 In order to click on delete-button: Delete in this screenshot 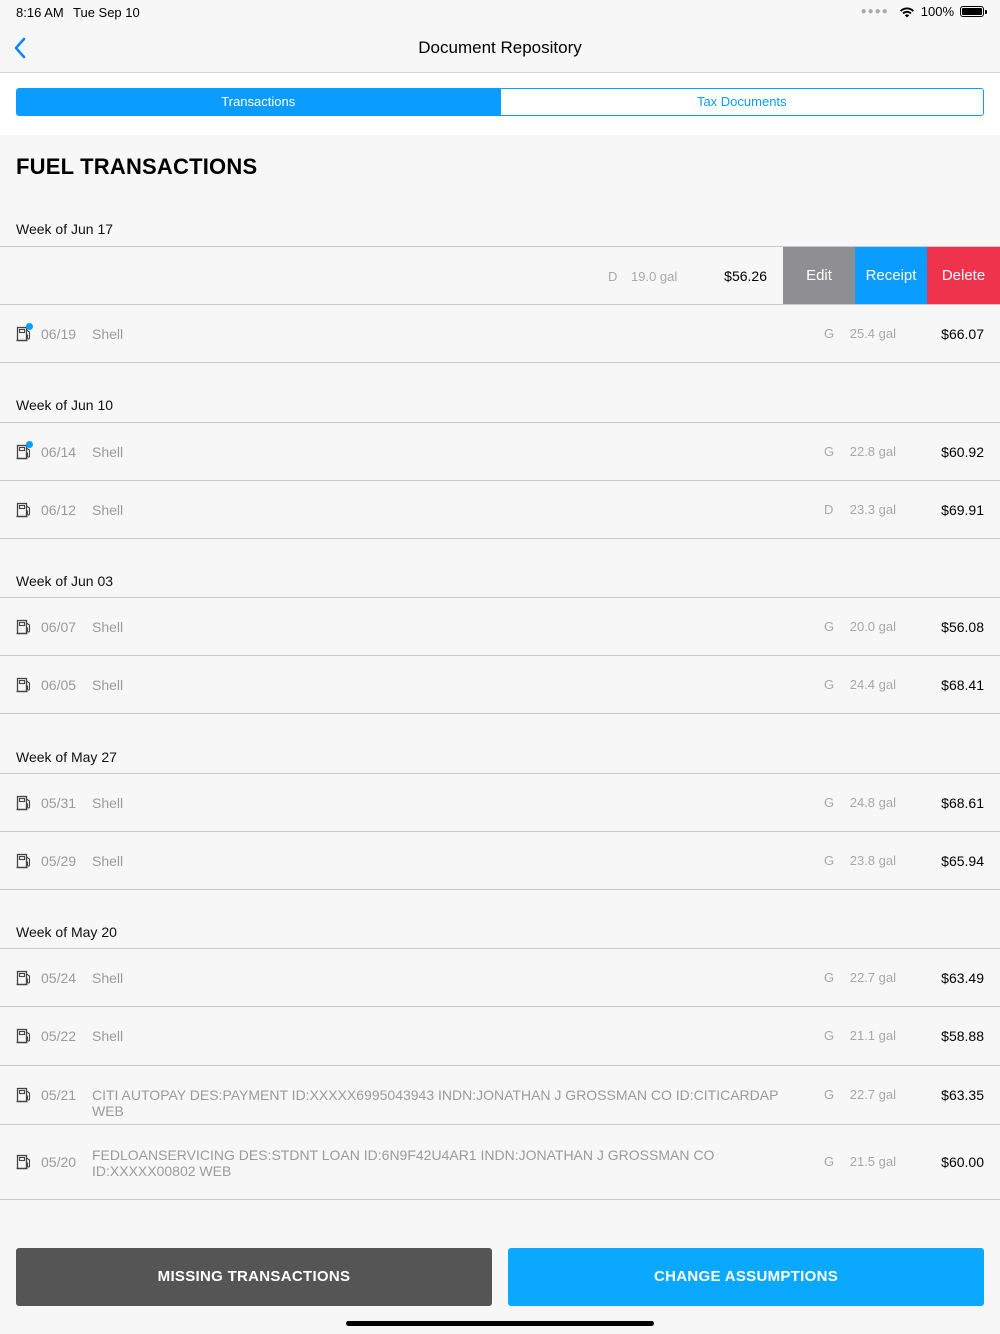, I will do `click(963, 275)`.